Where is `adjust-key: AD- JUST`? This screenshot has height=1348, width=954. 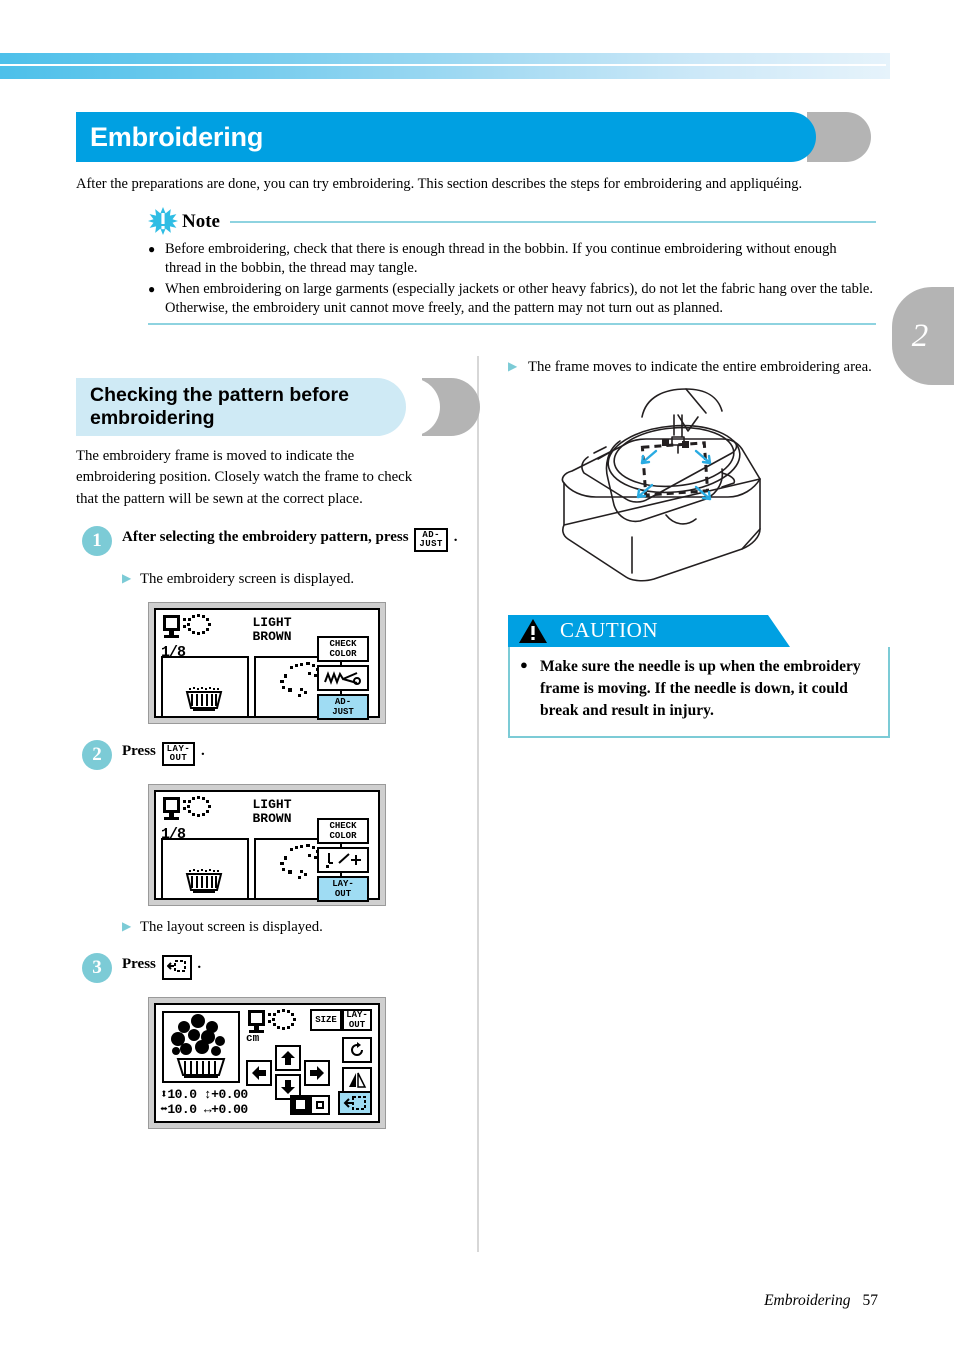 adjust-key: AD- JUST is located at coordinates (343, 706).